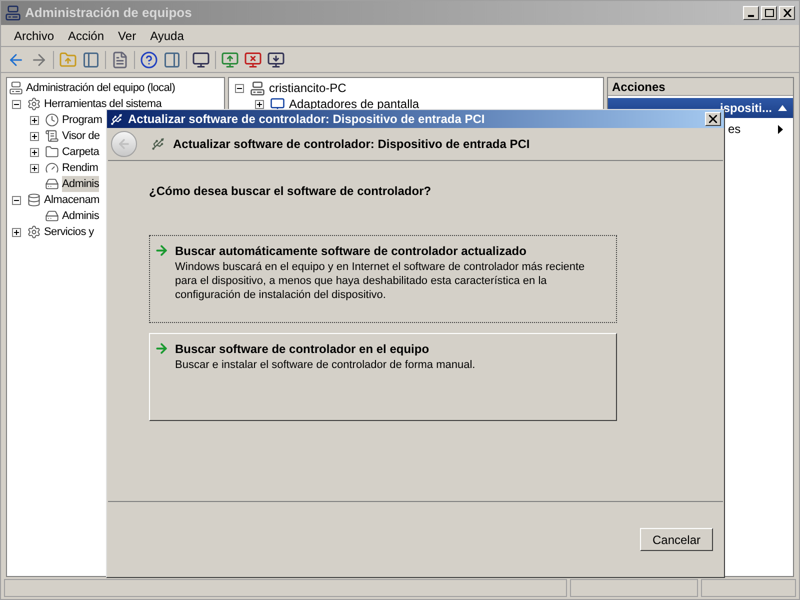 Image resolution: width=800 pixels, height=600 pixels. What do you see at coordinates (101, 88) in the screenshot?
I see `tree-item: Administración del equipo (local)` at bounding box center [101, 88].